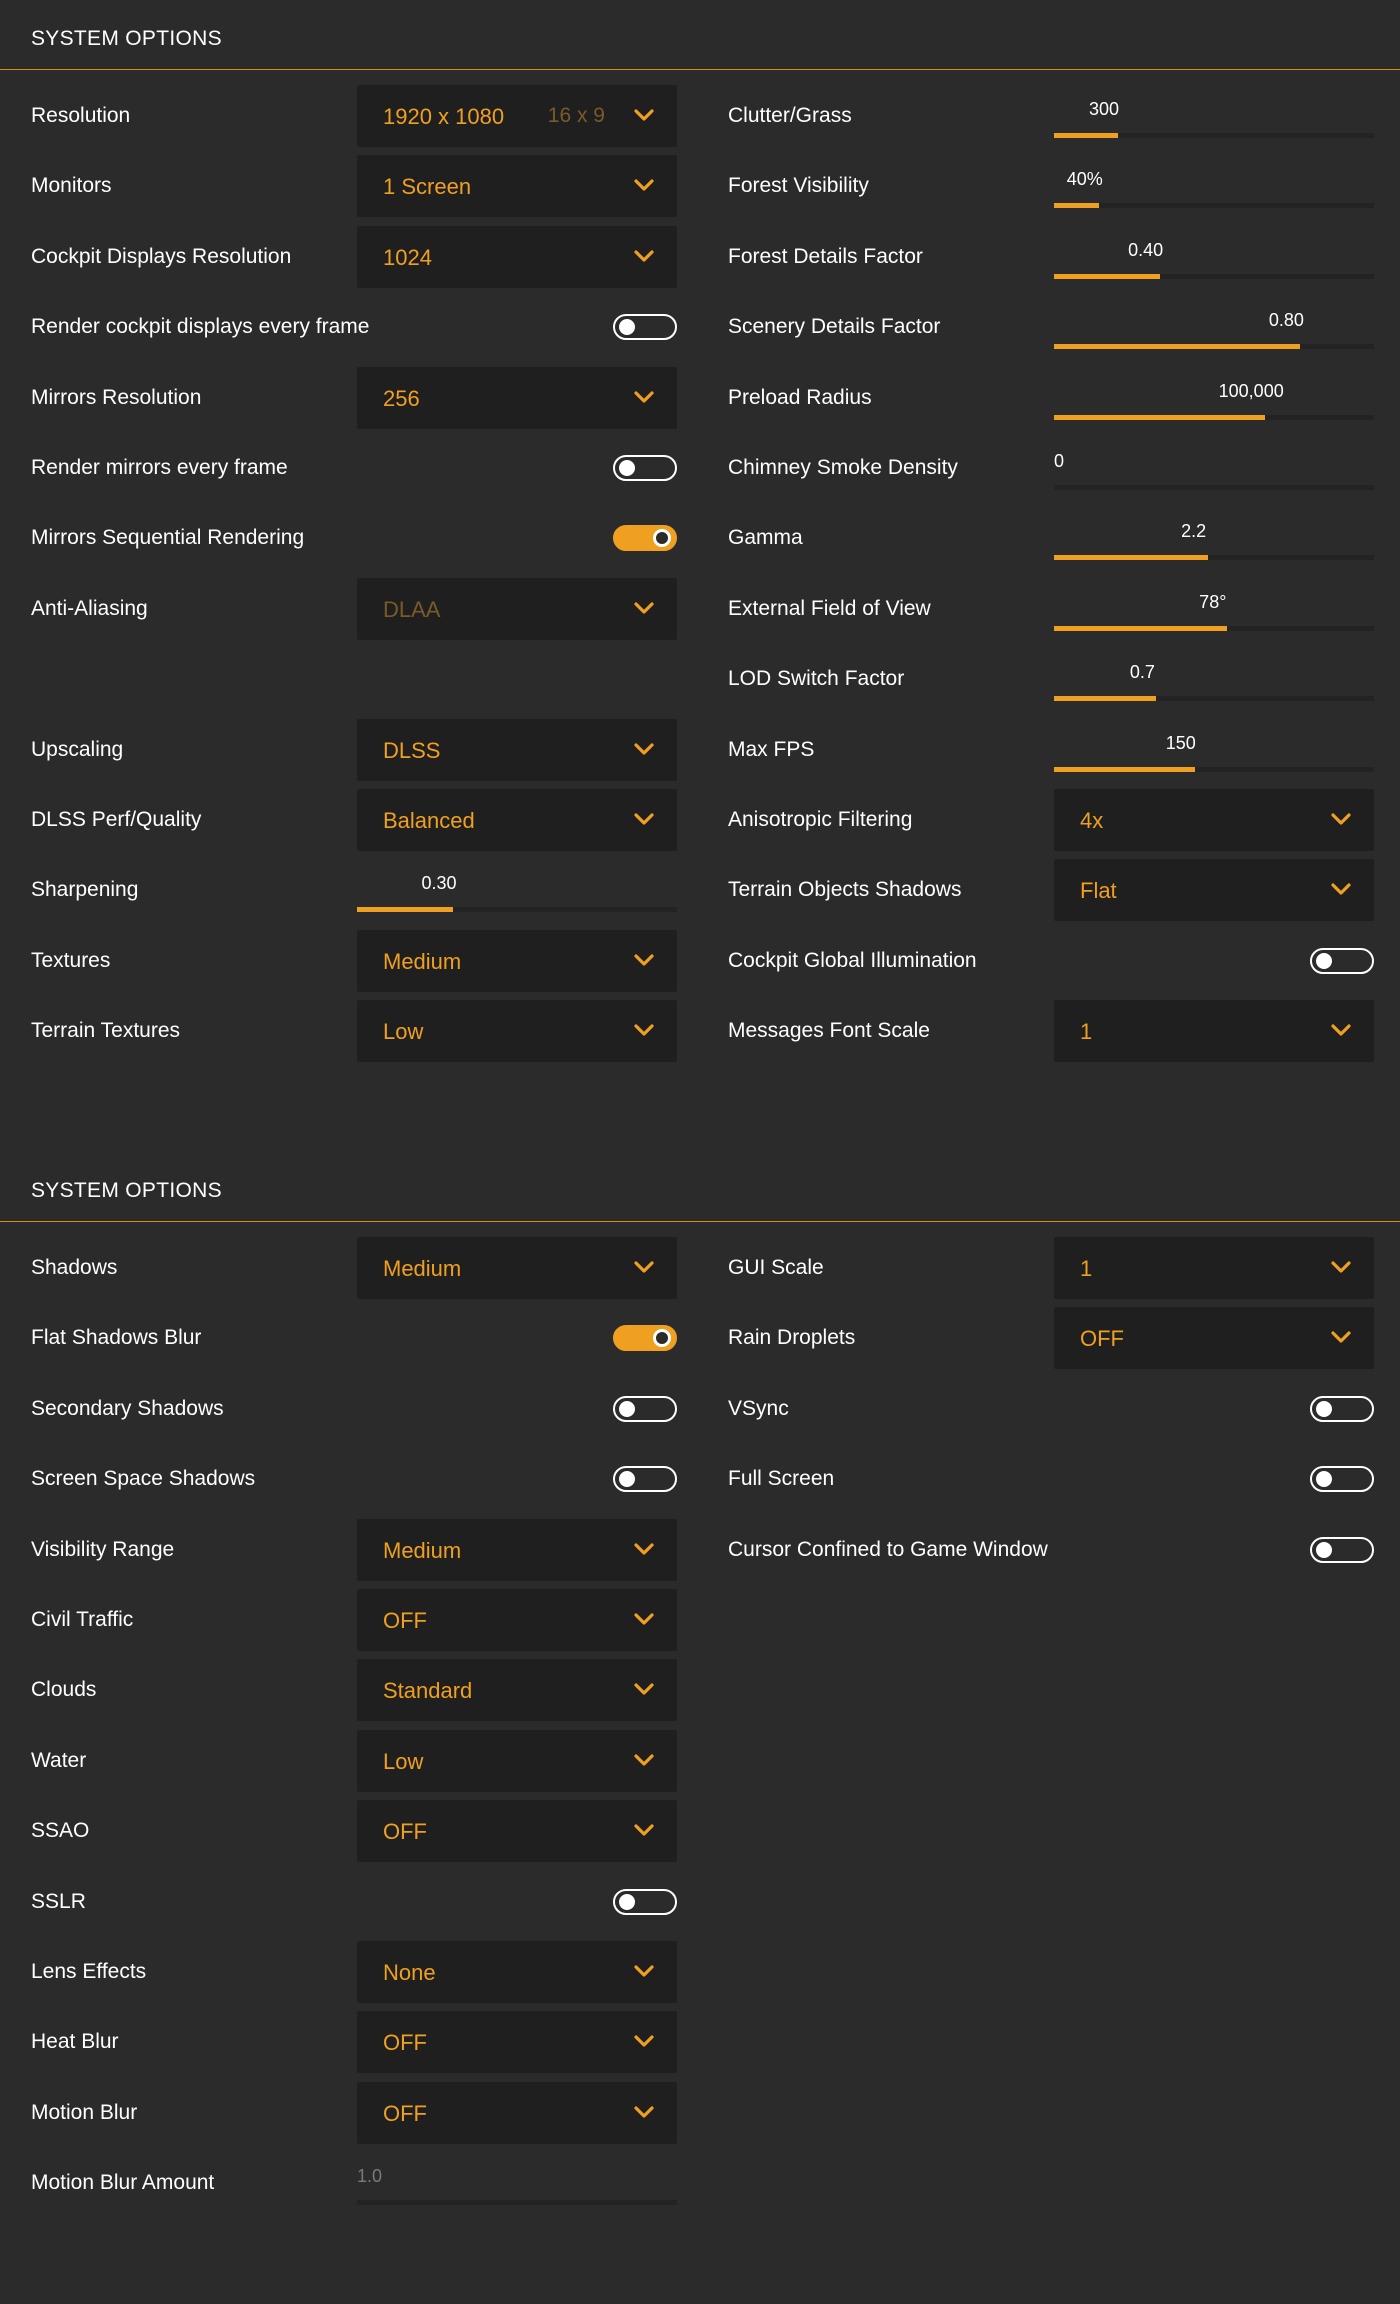 This screenshot has height=2304, width=1400. Describe the element at coordinates (1342, 960) in the screenshot. I see `cockpit-global-illumination-toggle` at that location.